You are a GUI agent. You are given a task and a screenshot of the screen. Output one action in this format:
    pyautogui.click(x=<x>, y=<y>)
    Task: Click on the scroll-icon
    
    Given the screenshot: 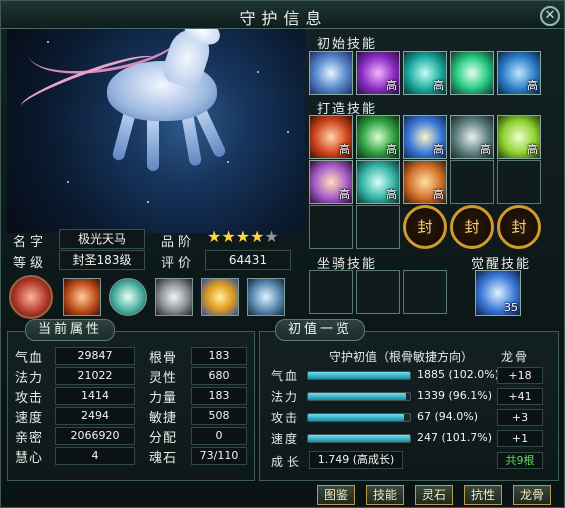 What is the action you would take?
    pyautogui.click(x=266, y=297)
    